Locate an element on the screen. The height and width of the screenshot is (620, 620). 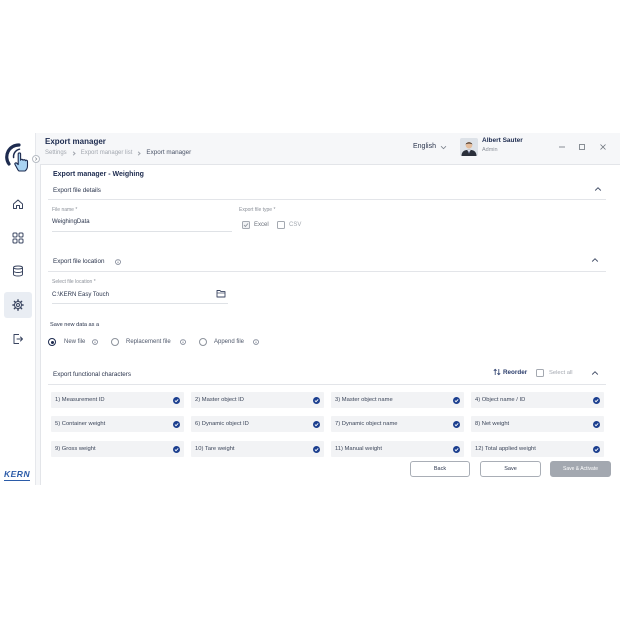
database-icon is located at coordinates (18, 271).